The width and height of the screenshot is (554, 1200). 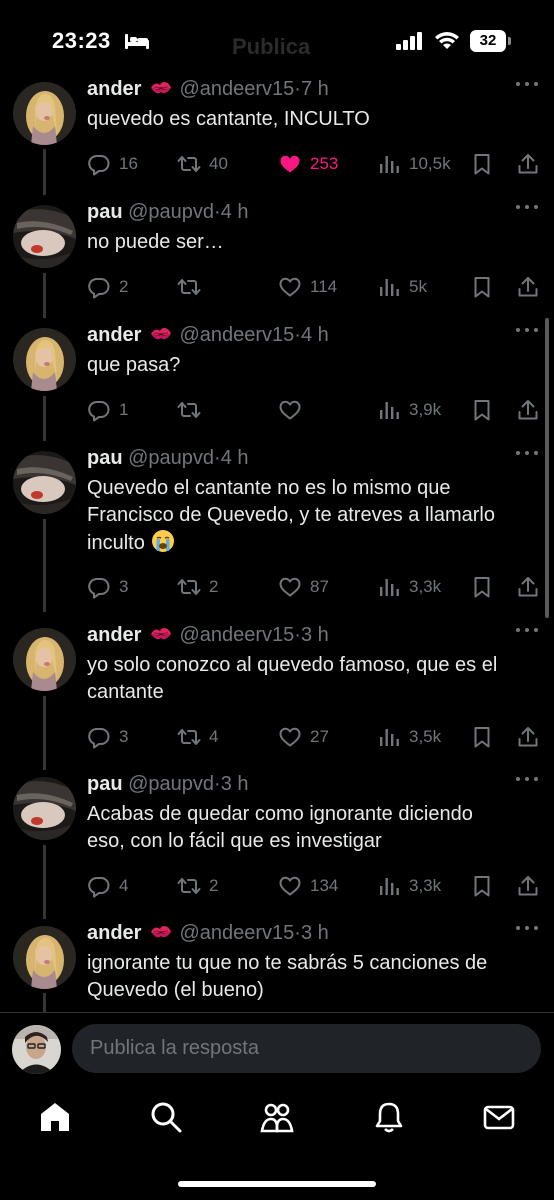 What do you see at coordinates (306, 1048) in the screenshot?
I see `reply-input: Publica la resposta` at bounding box center [306, 1048].